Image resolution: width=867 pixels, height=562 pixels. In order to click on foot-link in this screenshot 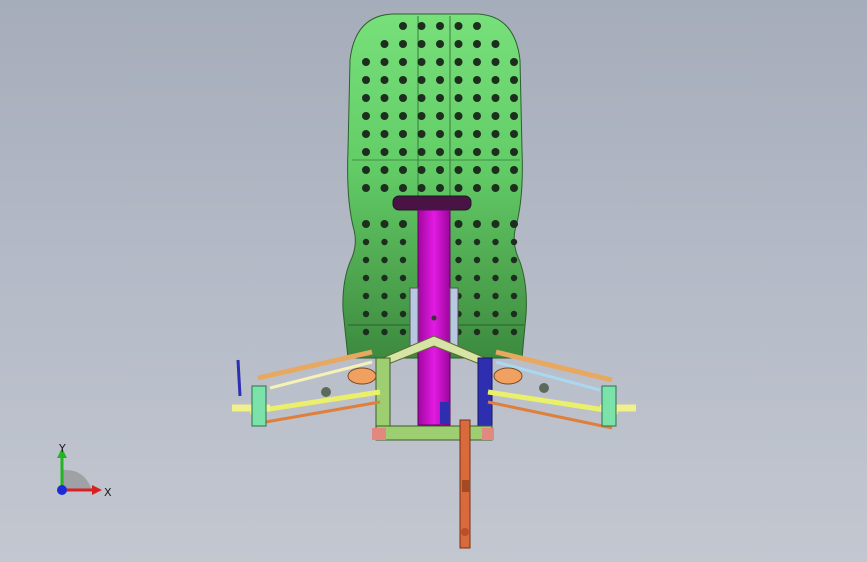, I will do `click(465, 484)`.